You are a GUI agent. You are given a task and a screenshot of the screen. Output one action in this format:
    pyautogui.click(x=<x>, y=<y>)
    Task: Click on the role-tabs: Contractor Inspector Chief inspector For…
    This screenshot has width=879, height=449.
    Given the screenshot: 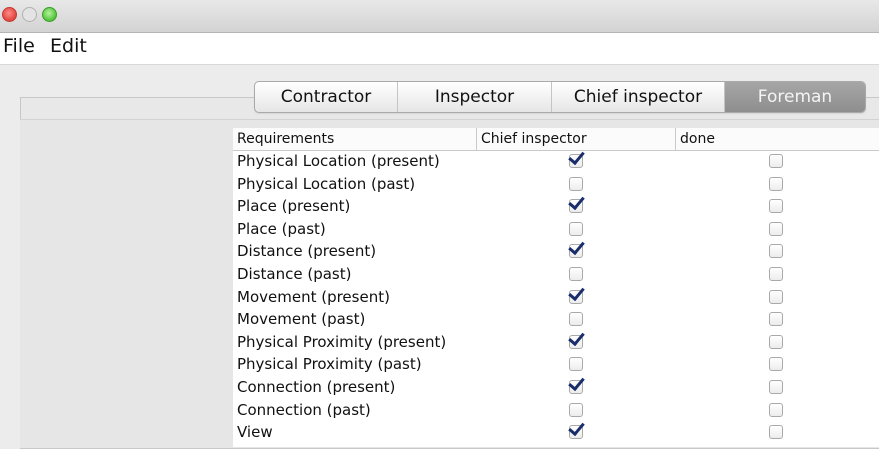 What is the action you would take?
    pyautogui.click(x=560, y=97)
    